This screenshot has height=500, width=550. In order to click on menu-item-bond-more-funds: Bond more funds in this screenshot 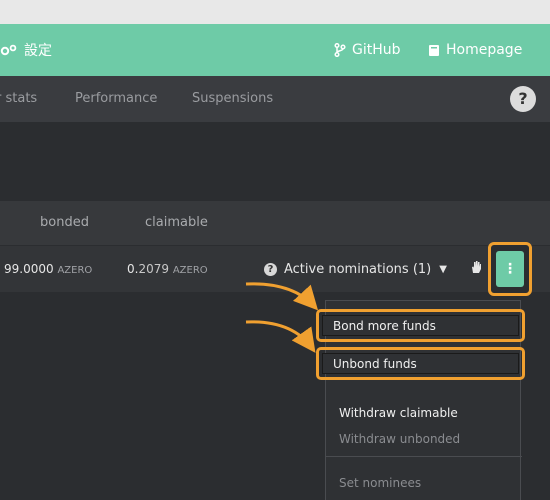, I will do `click(420, 325)`.